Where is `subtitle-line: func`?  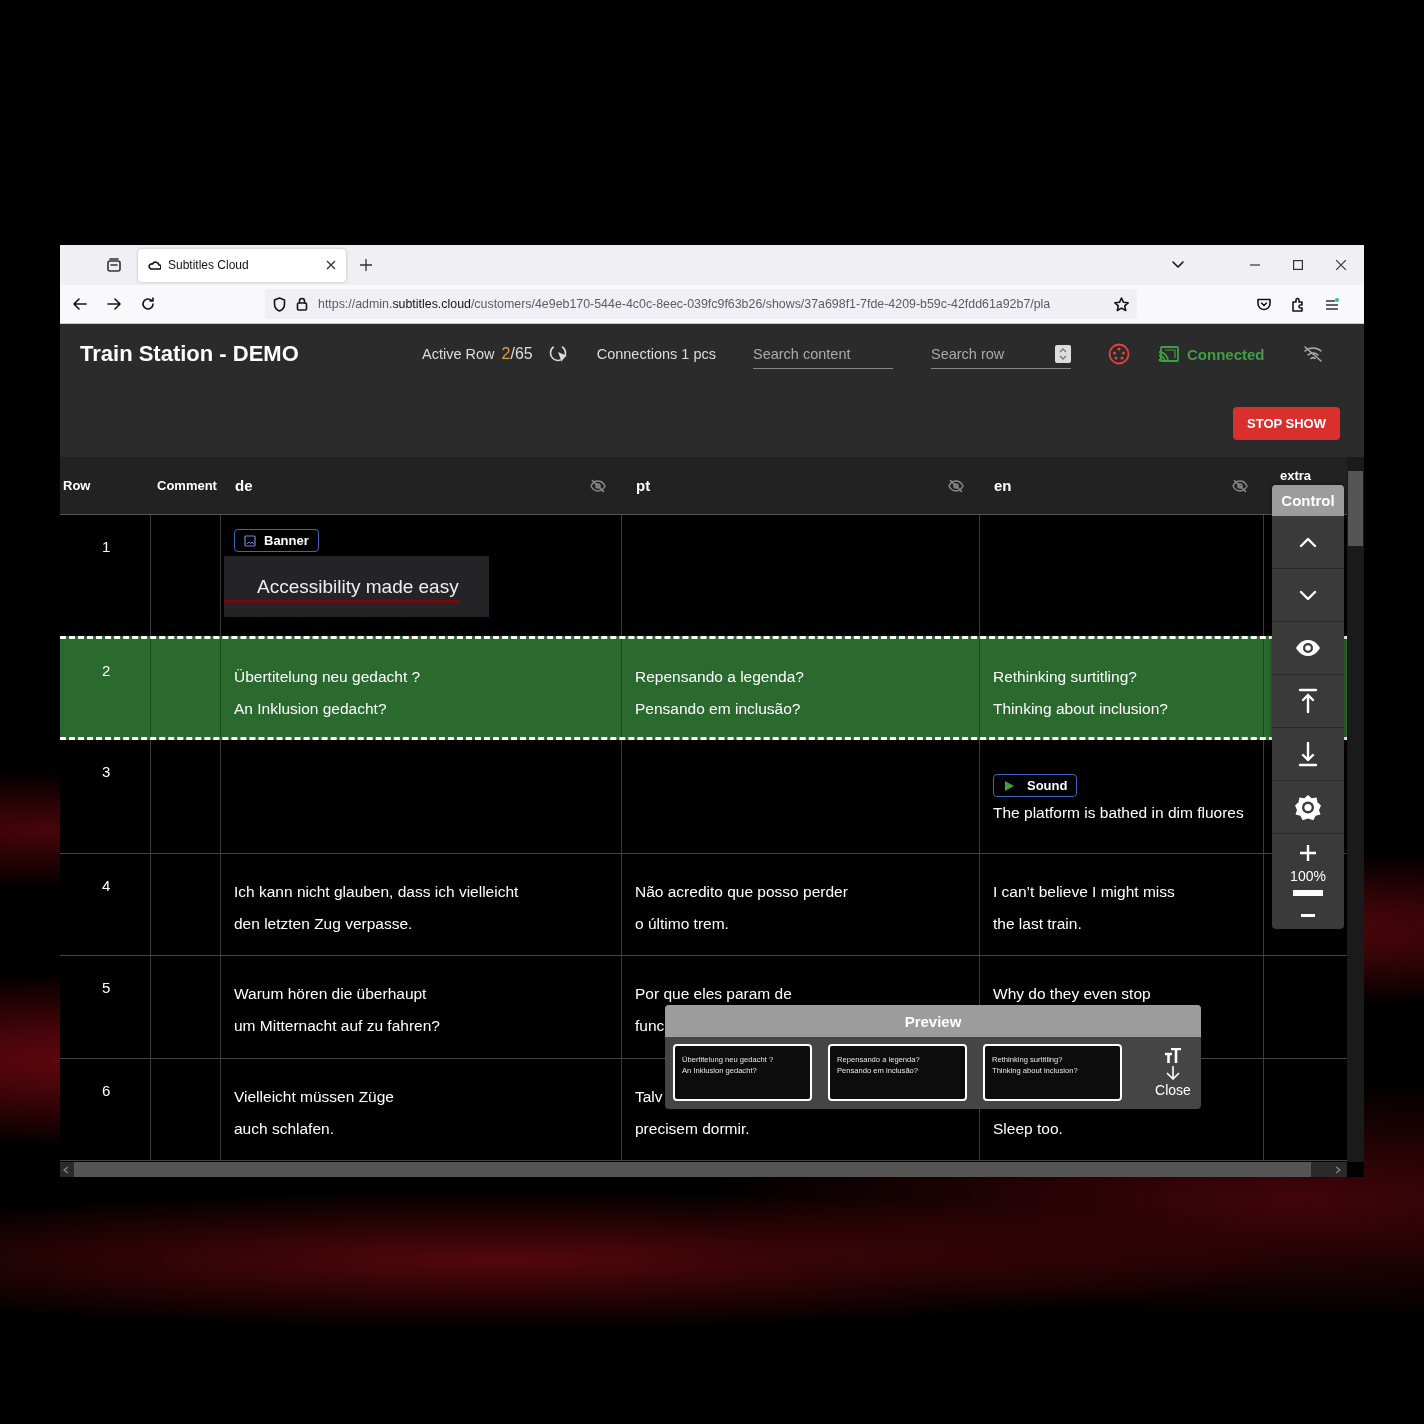 subtitle-line: func is located at coordinates (650, 1026).